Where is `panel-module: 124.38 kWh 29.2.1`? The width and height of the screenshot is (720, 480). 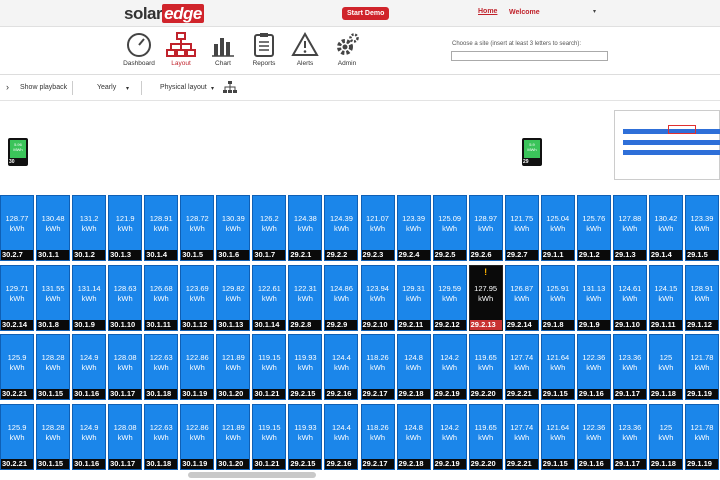
panel-module: 124.38 kWh 29.2.1 is located at coordinates (305, 228).